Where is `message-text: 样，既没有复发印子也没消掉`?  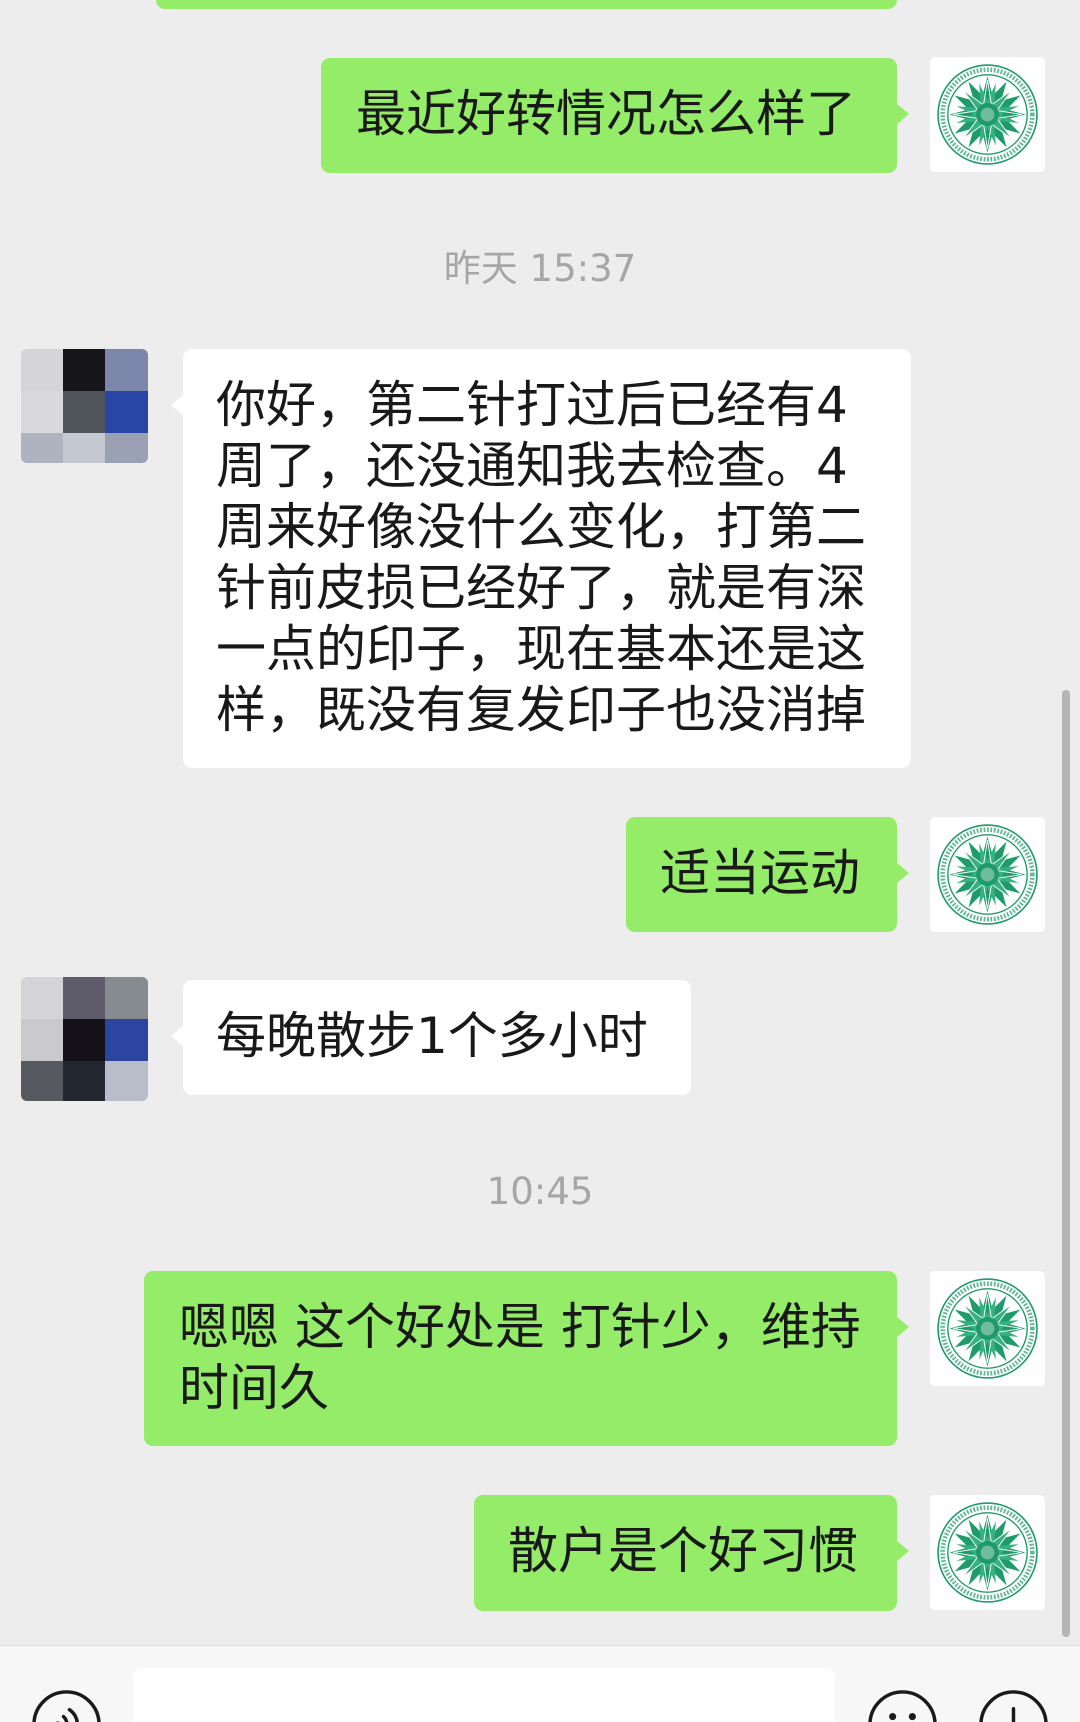
message-text: 样，既没有复发印子也没消掉 is located at coordinates (541, 710).